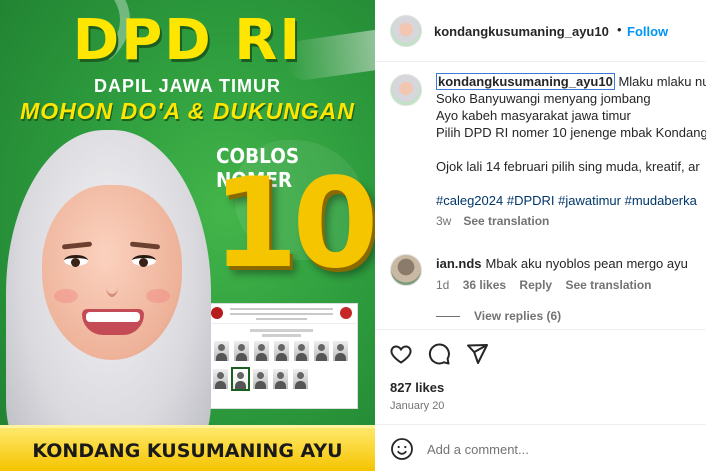  Describe the element at coordinates (506, 221) in the screenshot. I see `see-translation-link: See translation` at that location.